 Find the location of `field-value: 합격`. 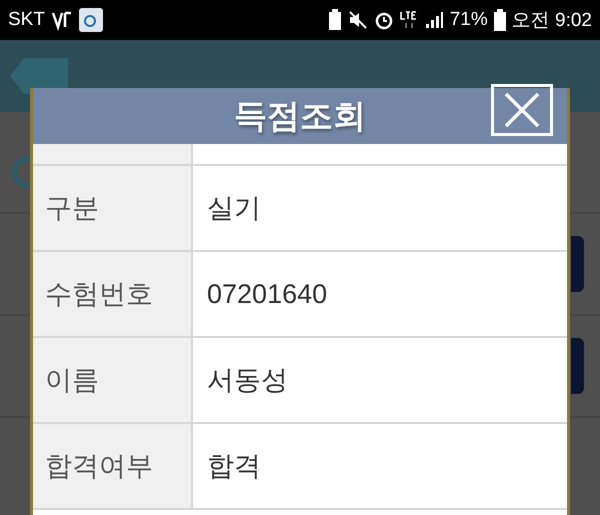

field-value: 합격 is located at coordinates (234, 466).